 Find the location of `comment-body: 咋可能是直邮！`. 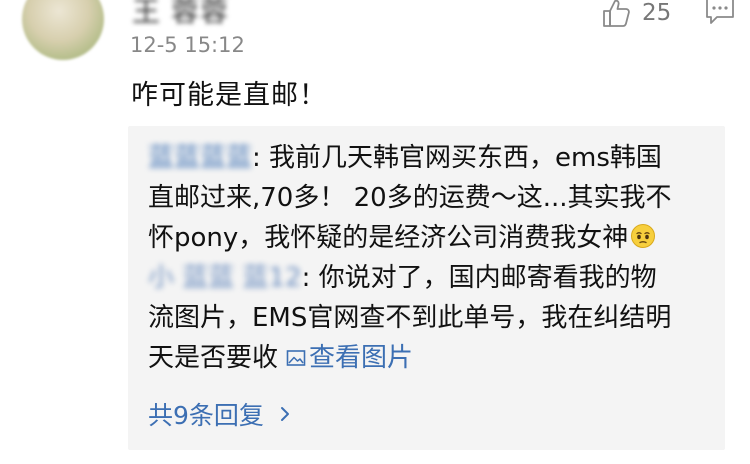

comment-body: 咋可能是直邮！ is located at coordinates (229, 95).